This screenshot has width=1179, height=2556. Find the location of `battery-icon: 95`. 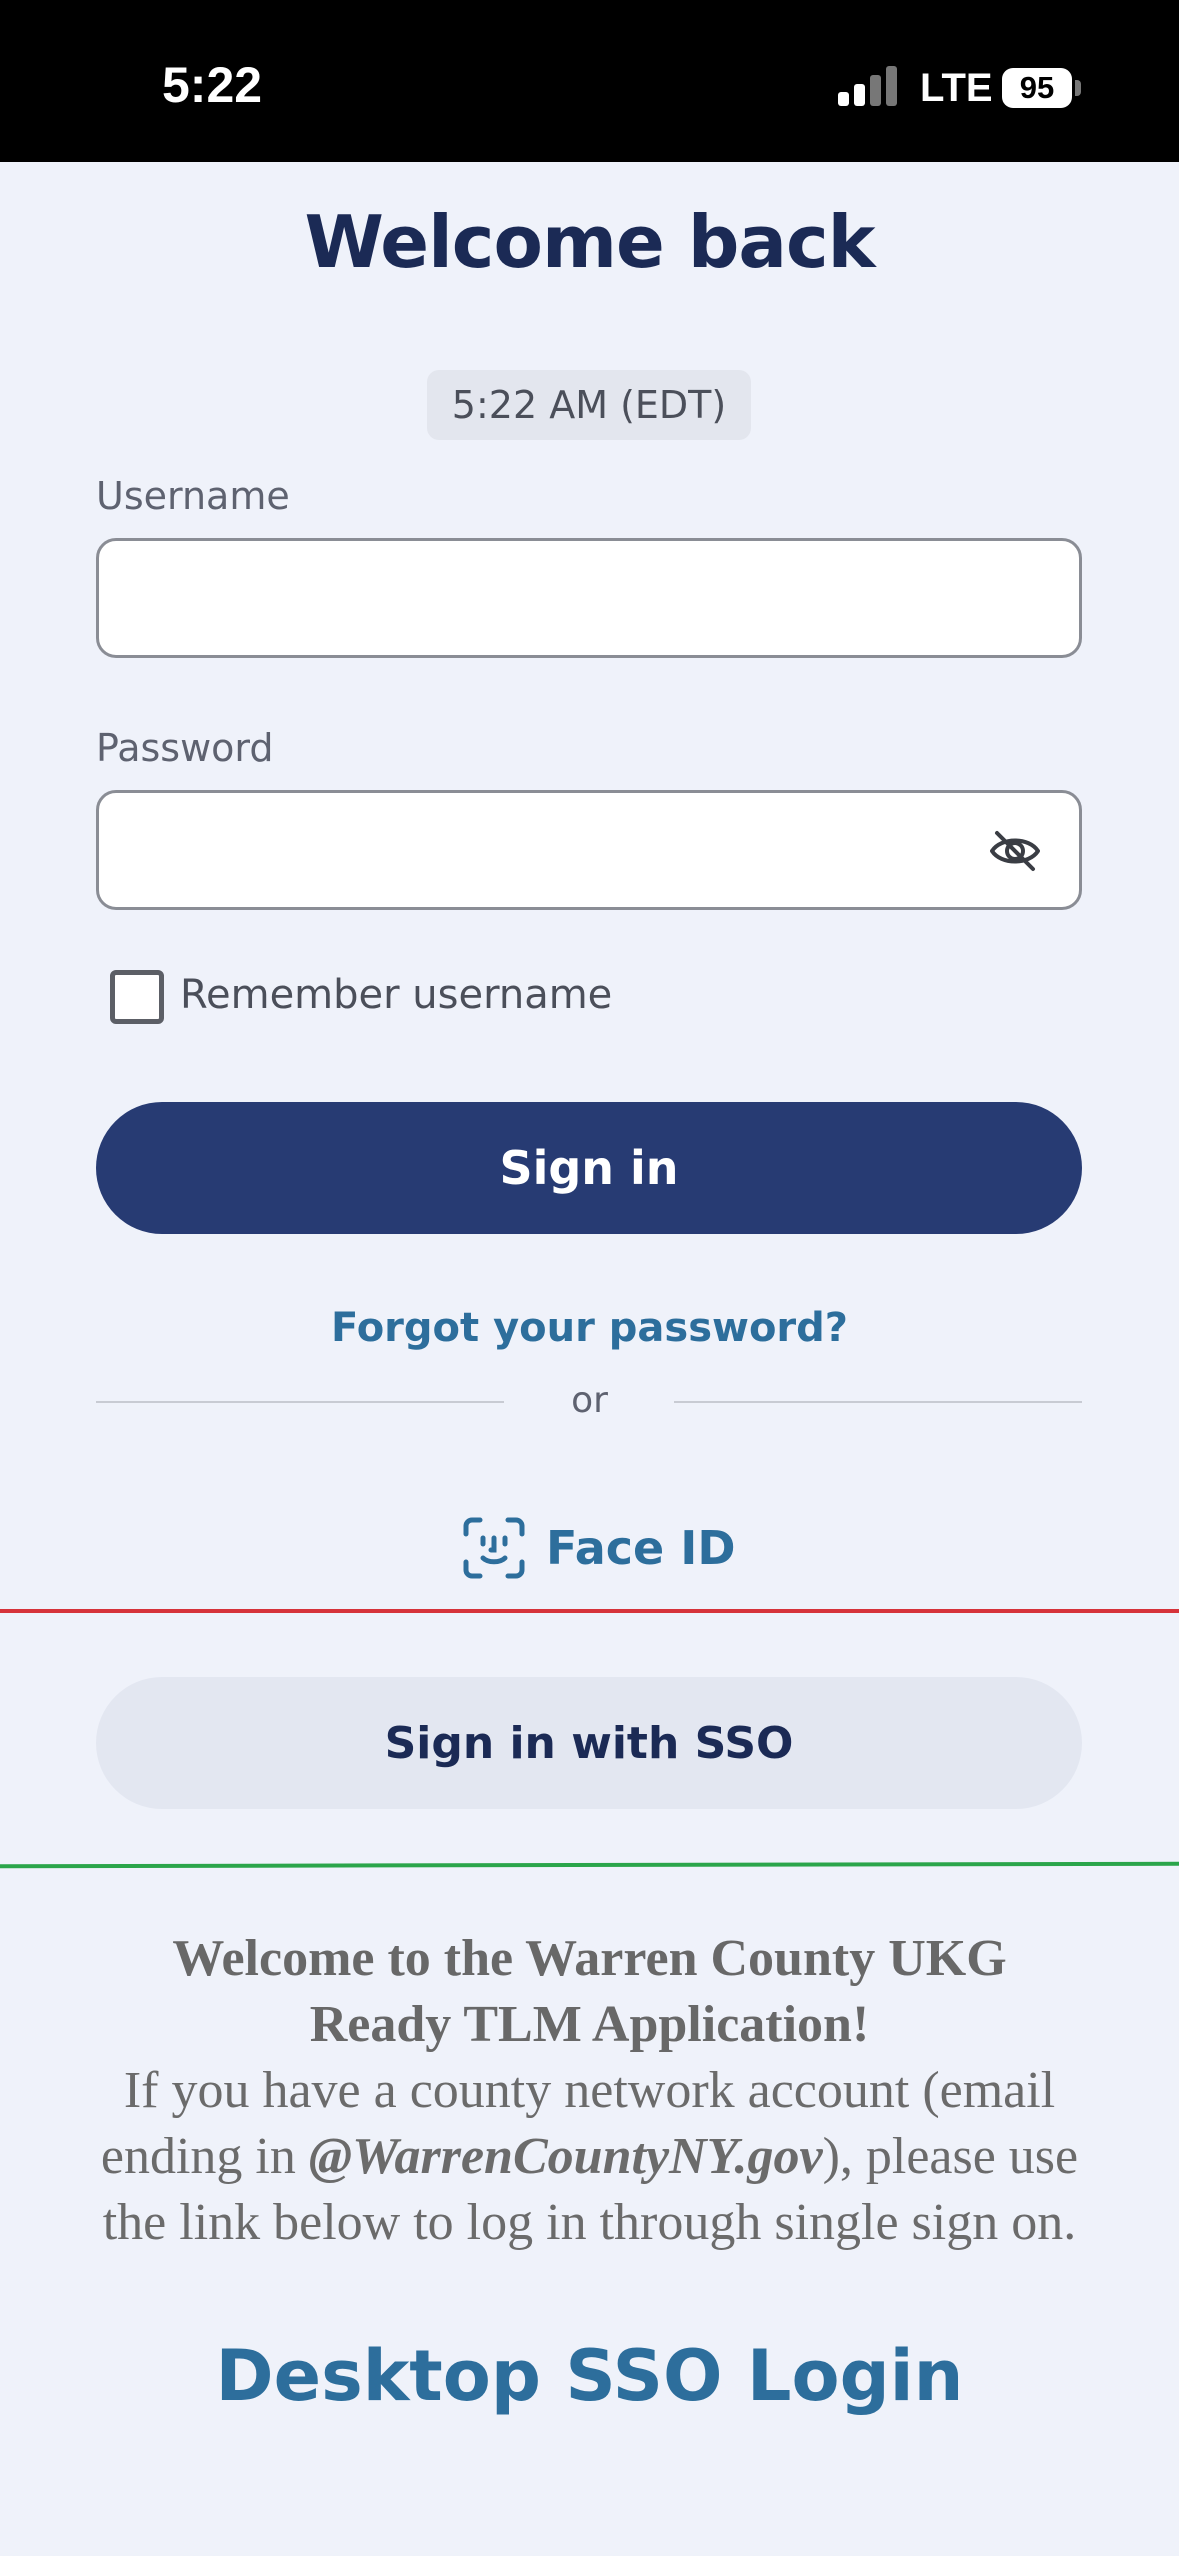

battery-icon: 95 is located at coordinates (1037, 88).